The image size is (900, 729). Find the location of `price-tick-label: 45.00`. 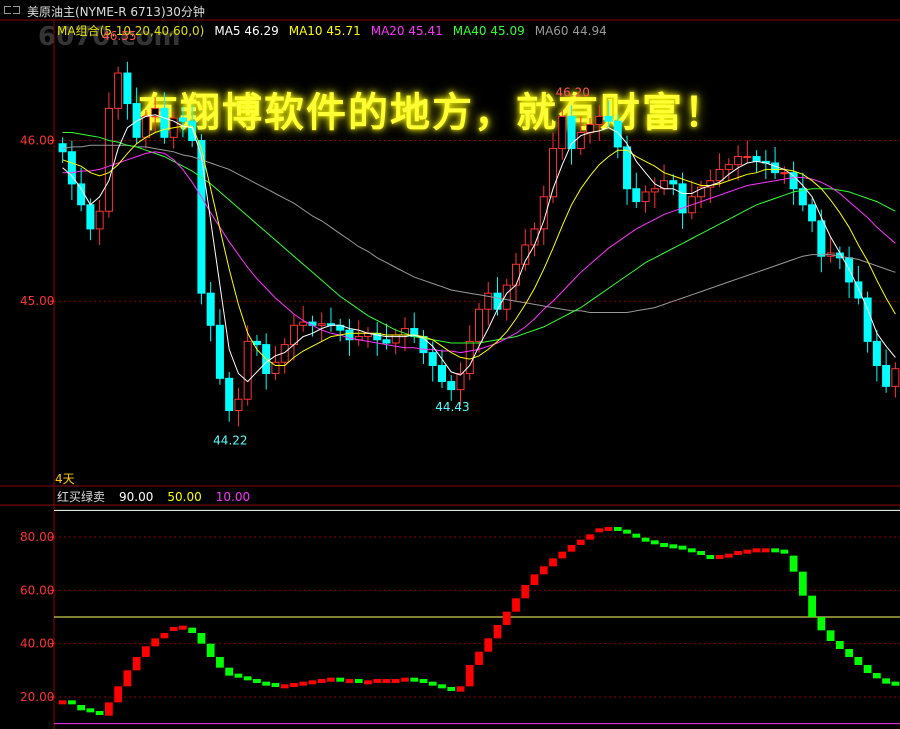

price-tick-label: 45.00 is located at coordinates (37, 301).